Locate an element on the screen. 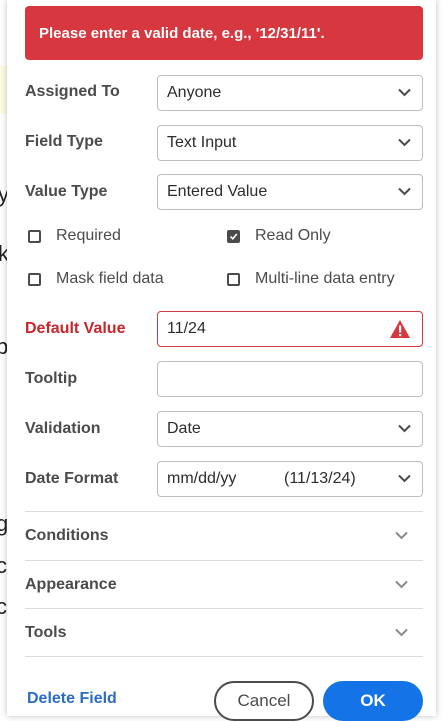 The width and height of the screenshot is (444, 721). conditions-label: Conditions is located at coordinates (67, 535).